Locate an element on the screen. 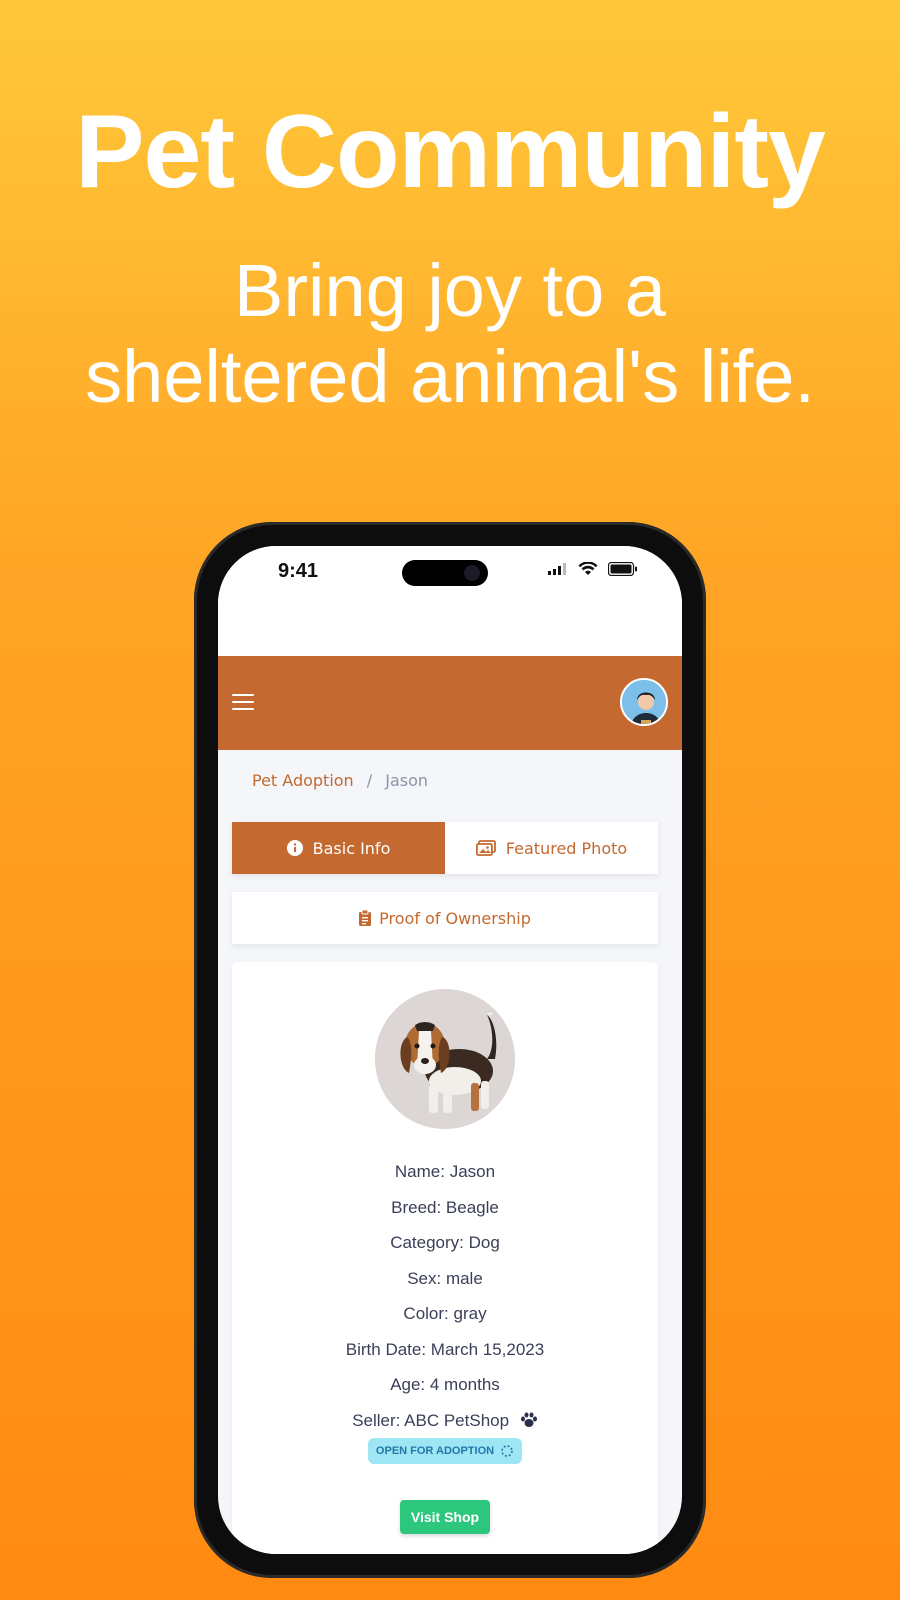 This screenshot has width=900, height=1600. info-circle-icon is located at coordinates (294, 848).